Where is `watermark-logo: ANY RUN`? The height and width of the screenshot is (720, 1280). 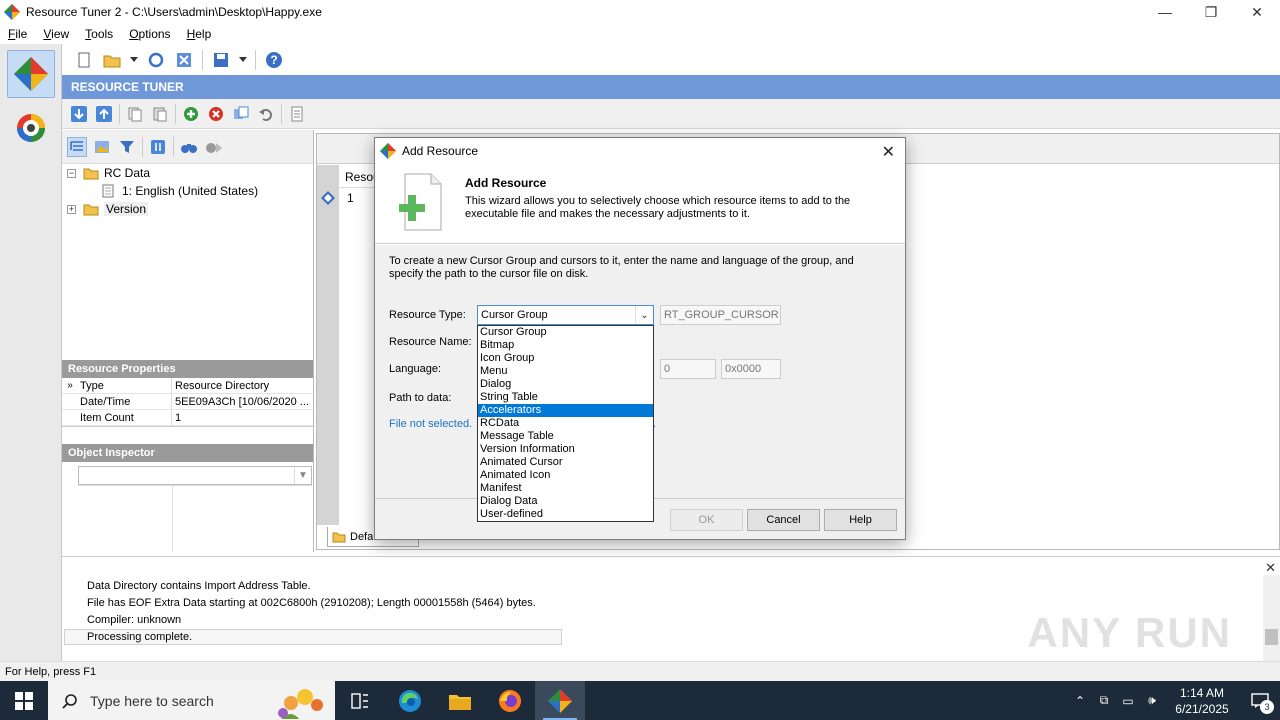
watermark-logo: ANY RUN is located at coordinates (1129, 632).